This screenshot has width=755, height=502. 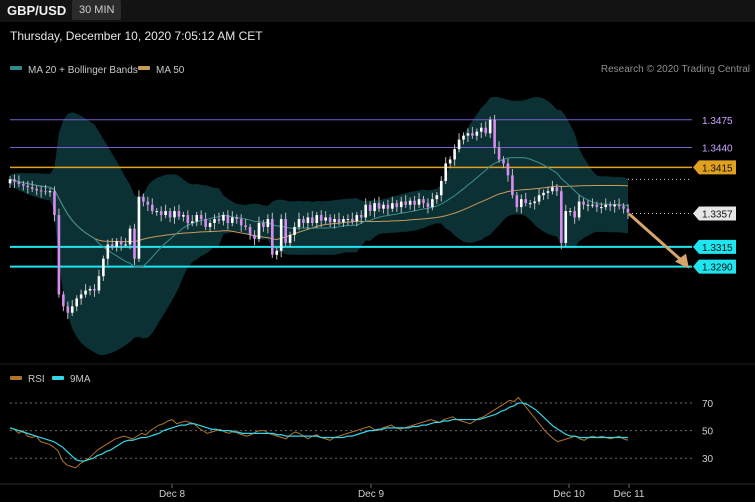 What do you see at coordinates (371, 494) in the screenshot?
I see `x-tick-label: Dec 9` at bounding box center [371, 494].